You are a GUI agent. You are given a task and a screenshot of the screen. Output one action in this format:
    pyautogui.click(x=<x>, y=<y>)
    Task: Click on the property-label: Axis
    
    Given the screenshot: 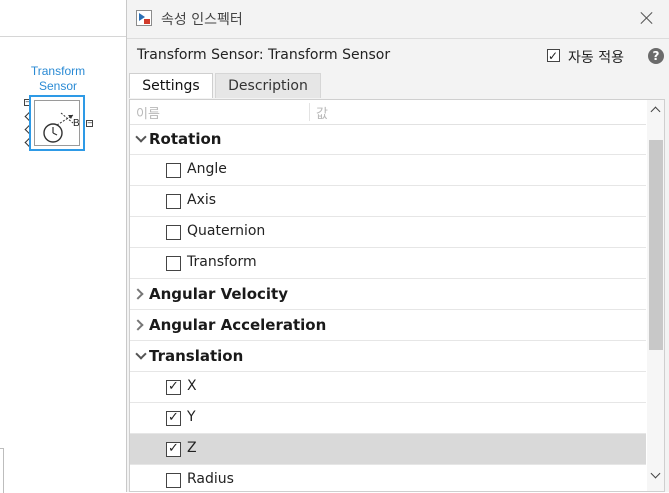 What is the action you would take?
    pyautogui.click(x=202, y=200)
    